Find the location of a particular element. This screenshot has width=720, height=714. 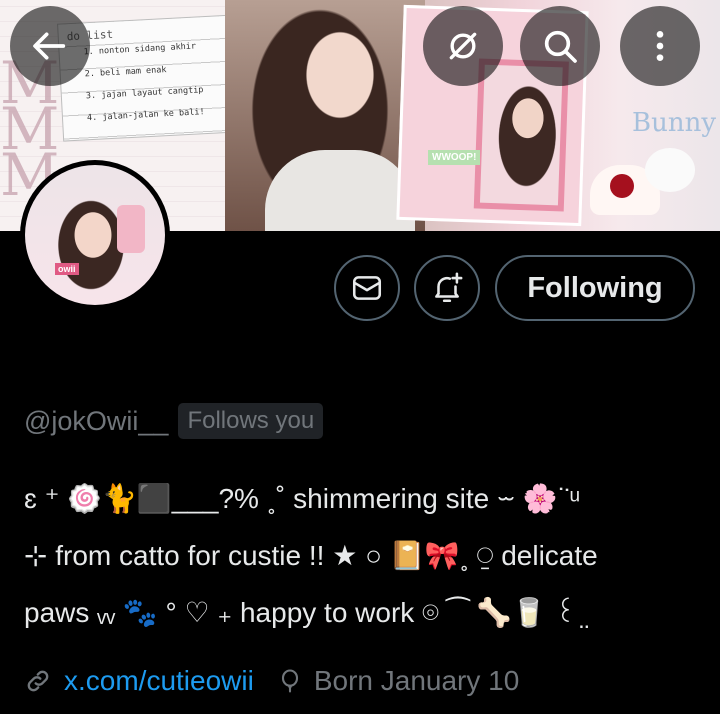

website-link: x.com/cutieowii is located at coordinates (159, 681).